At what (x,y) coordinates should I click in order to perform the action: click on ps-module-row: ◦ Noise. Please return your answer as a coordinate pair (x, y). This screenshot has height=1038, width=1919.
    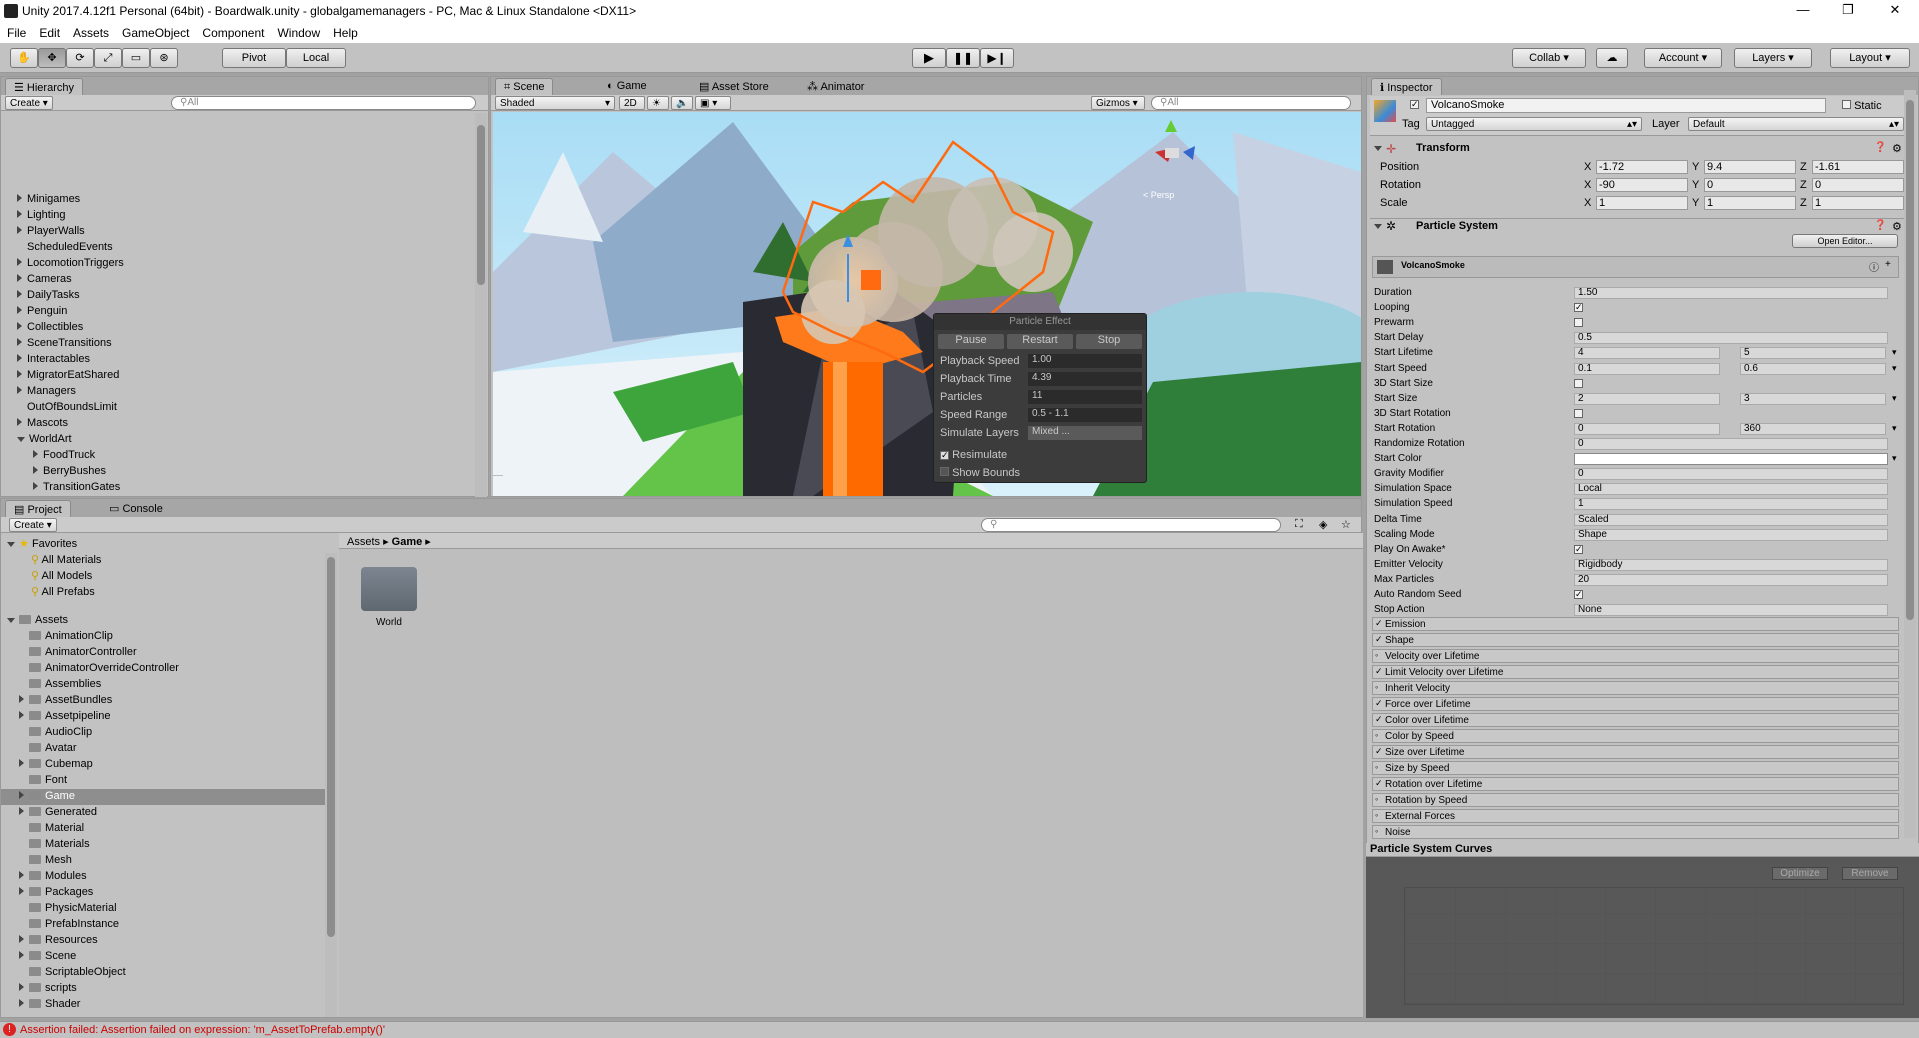
    Looking at the image, I should click on (1635, 832).